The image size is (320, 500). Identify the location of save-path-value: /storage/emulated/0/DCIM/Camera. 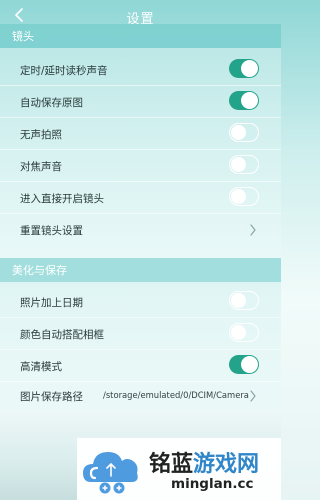
(176, 395).